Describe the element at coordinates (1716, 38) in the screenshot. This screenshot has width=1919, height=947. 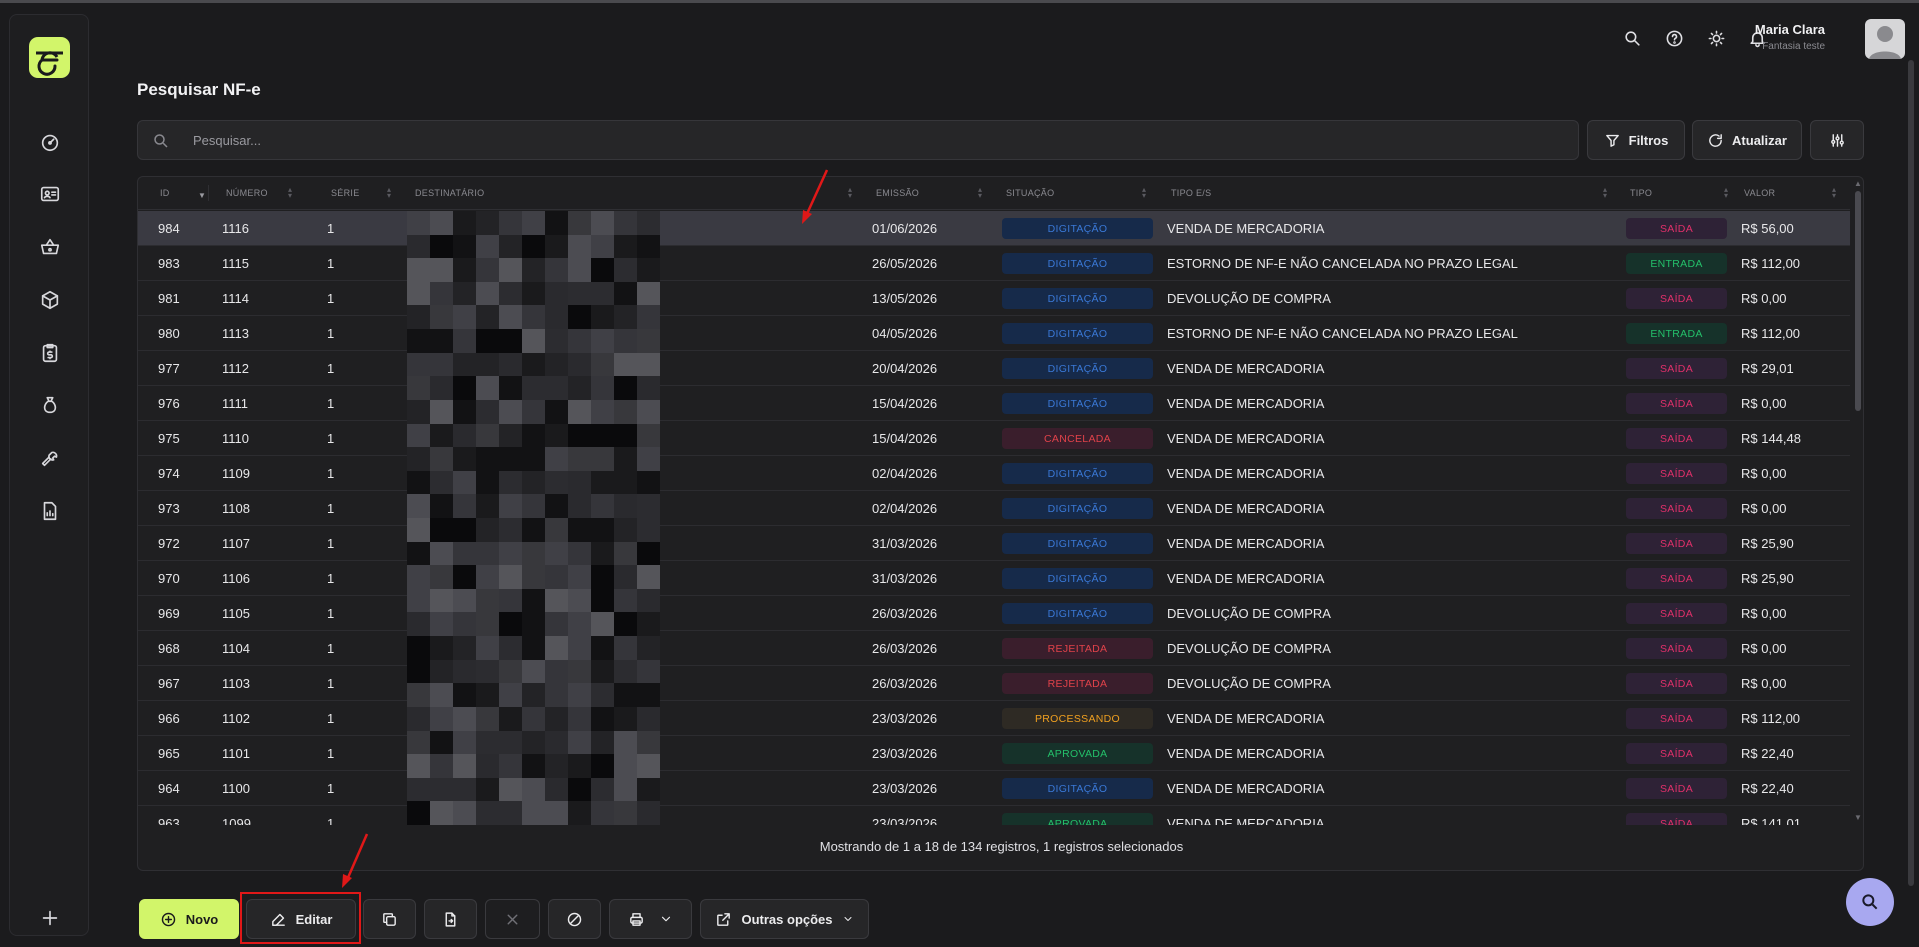
I see `theme-sun-icon` at that location.